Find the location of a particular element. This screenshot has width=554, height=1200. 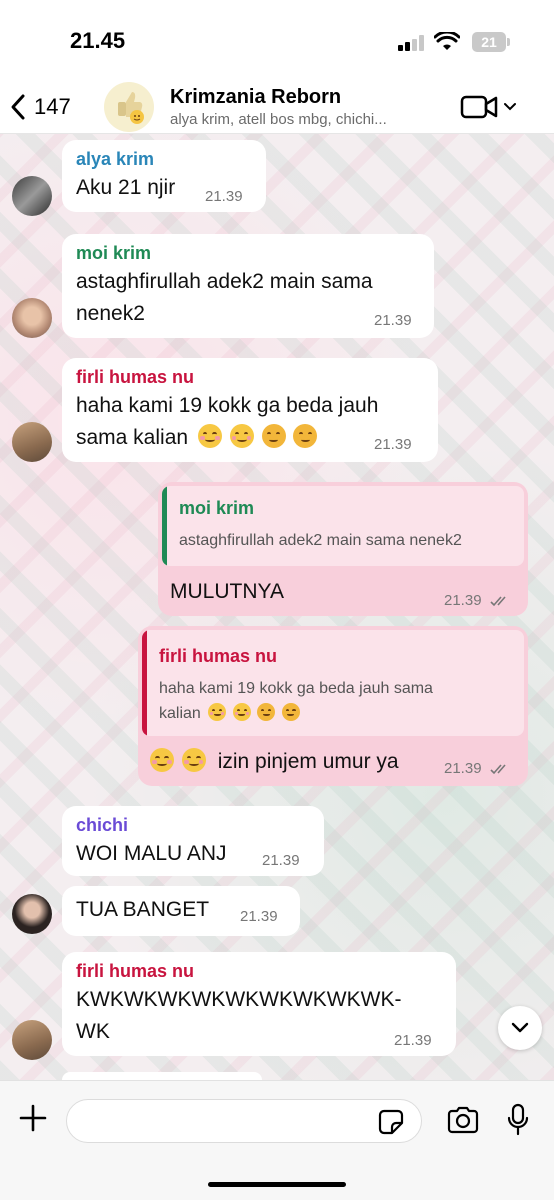

camera-button is located at coordinates (463, 1122).